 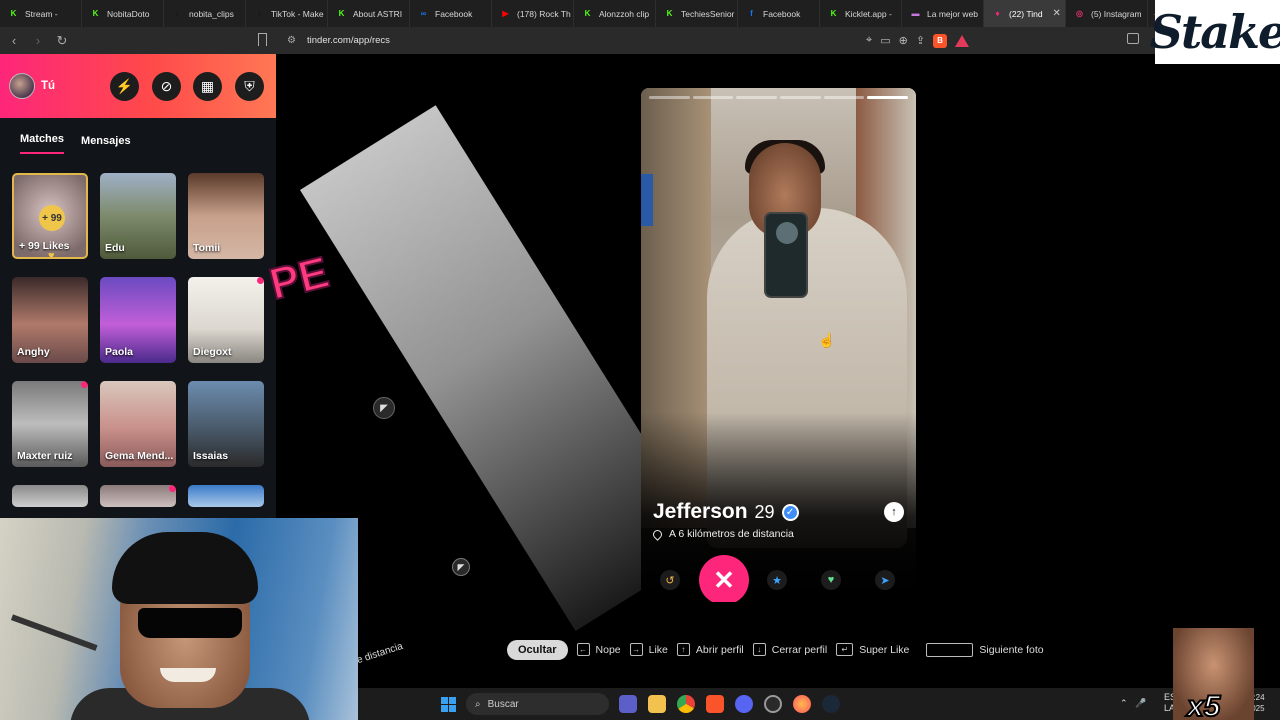 I want to click on boost-button: ➤, so click(x=885, y=580).